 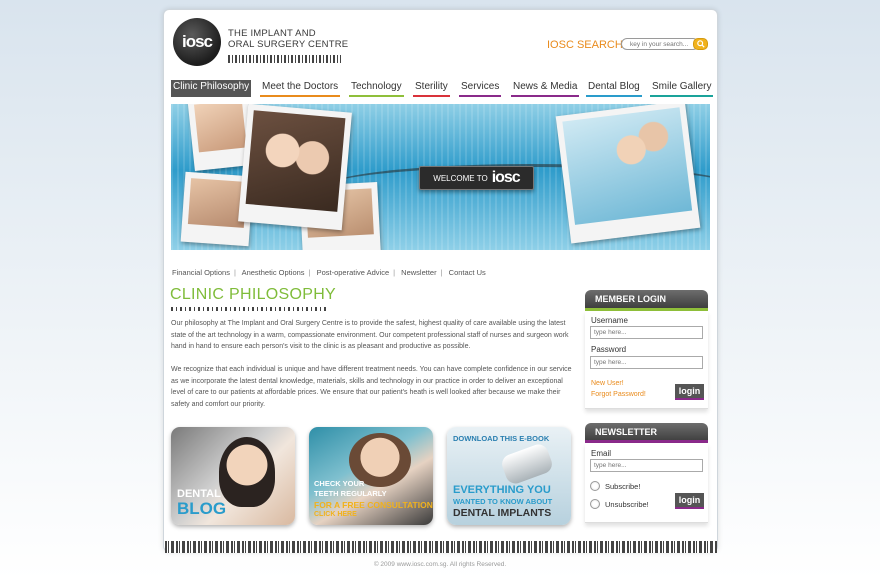 I want to click on nav-services: Services, so click(x=480, y=88).